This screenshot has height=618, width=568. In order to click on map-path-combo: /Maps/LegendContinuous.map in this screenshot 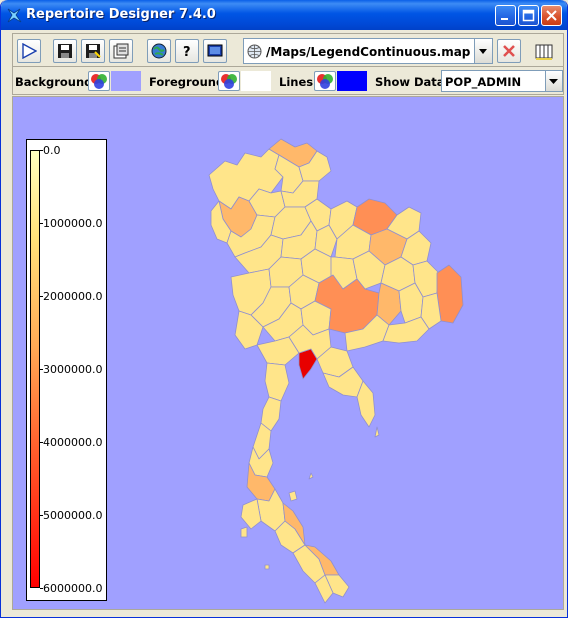, I will do `click(368, 51)`.